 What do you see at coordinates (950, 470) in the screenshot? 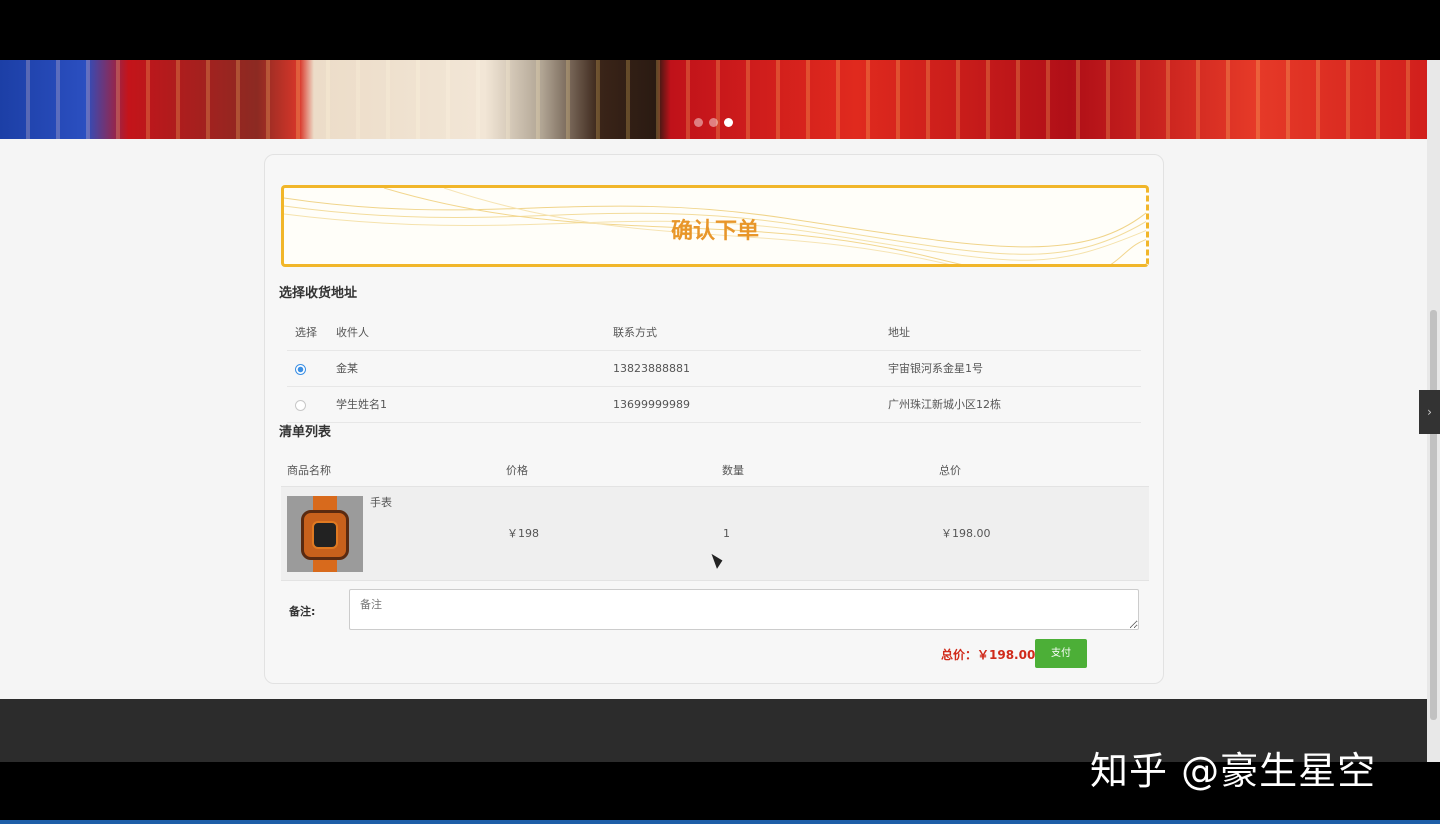
I see `header-subtotal: 总价` at bounding box center [950, 470].